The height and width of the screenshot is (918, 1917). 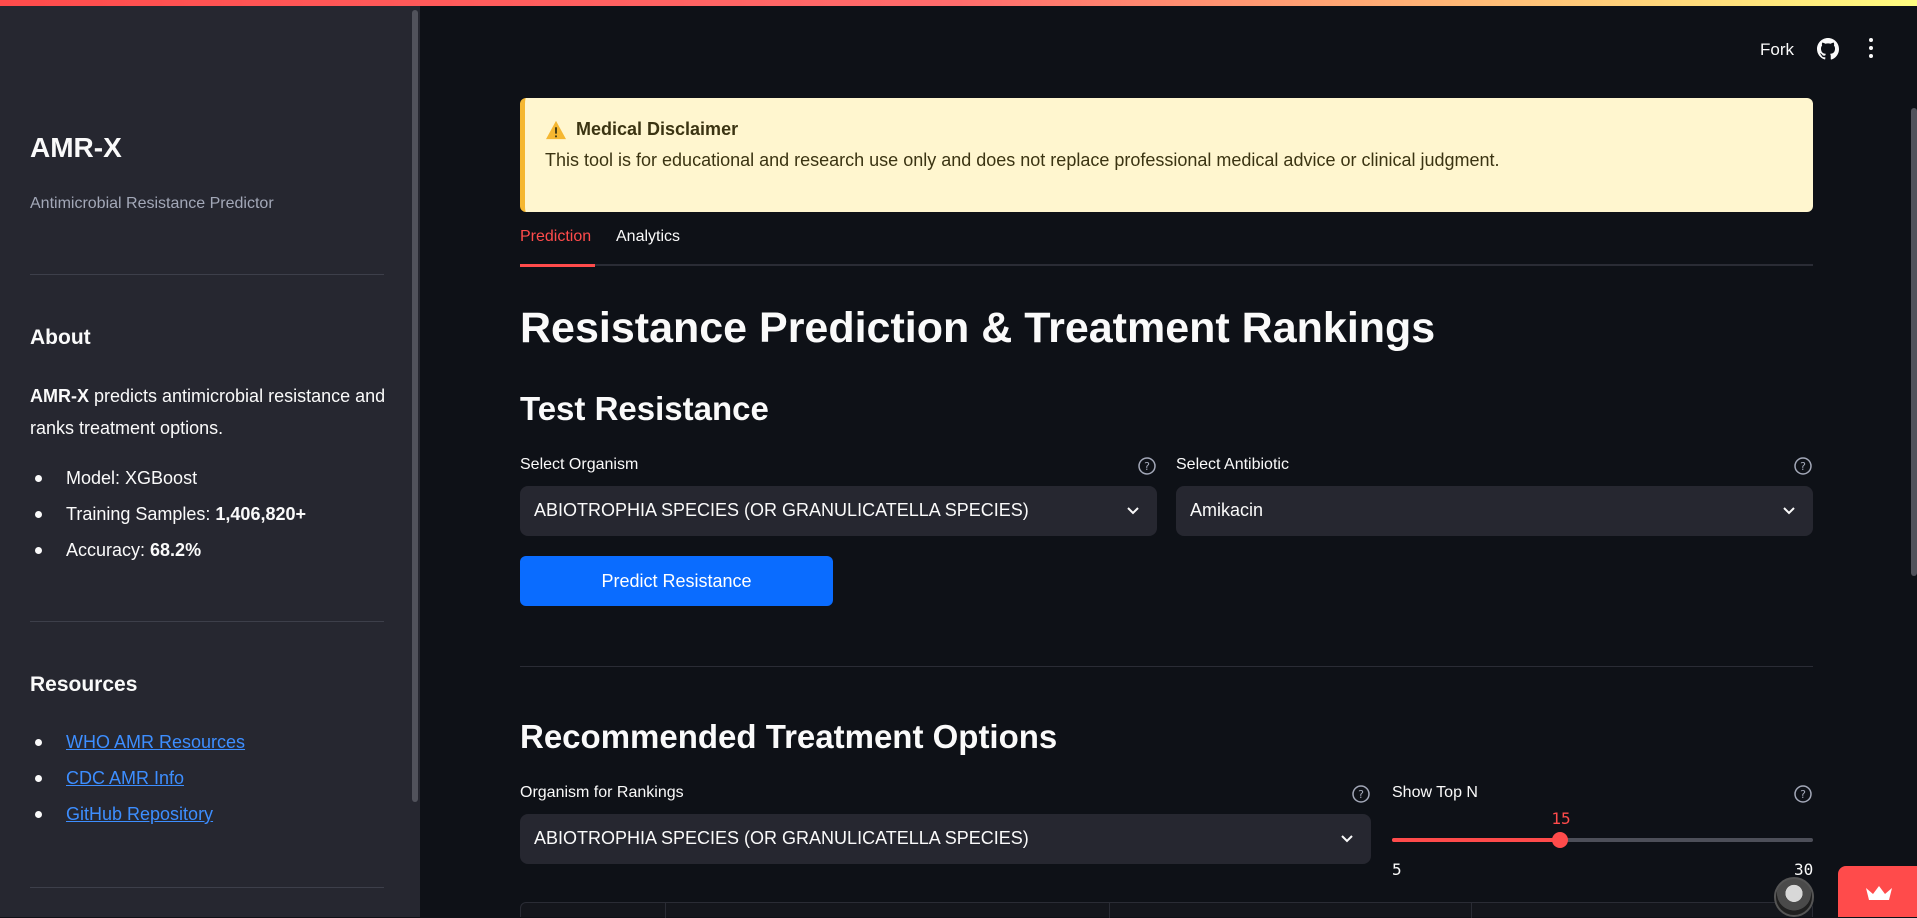 What do you see at coordinates (1166, 666) in the screenshot?
I see `section-divider` at bounding box center [1166, 666].